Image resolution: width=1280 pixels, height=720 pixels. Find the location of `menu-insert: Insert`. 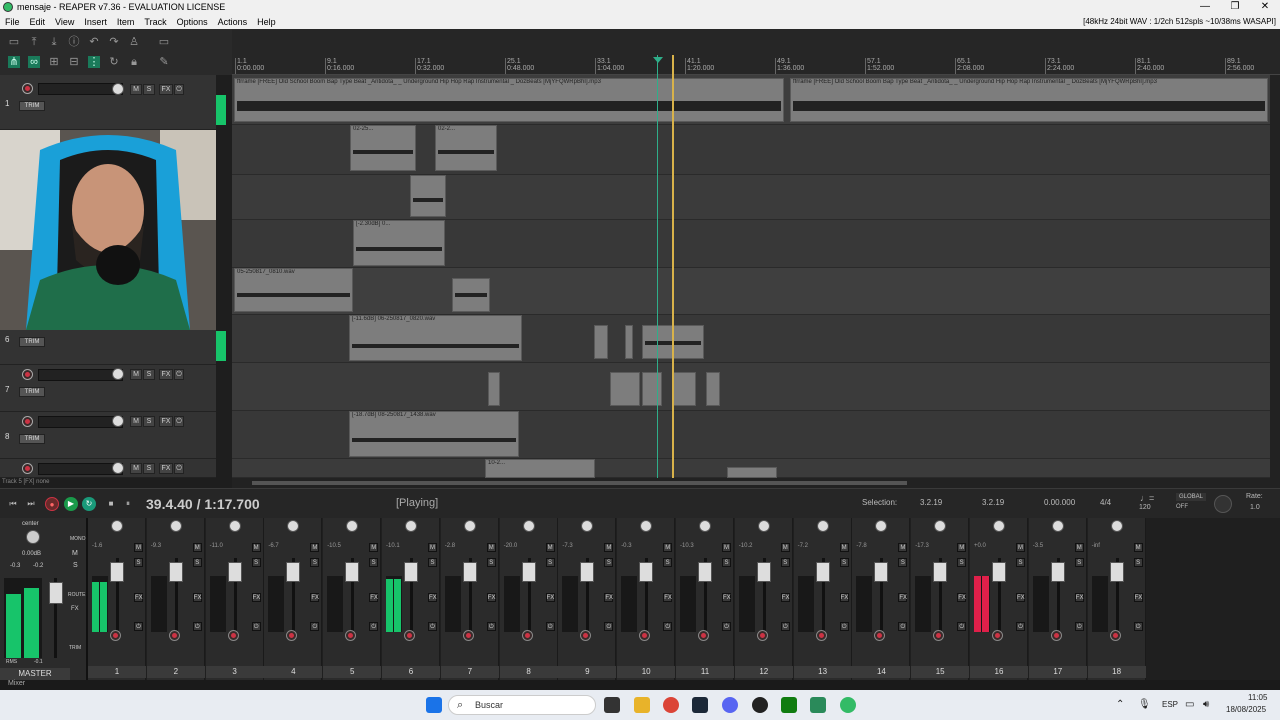

menu-insert: Insert is located at coordinates (95, 22).